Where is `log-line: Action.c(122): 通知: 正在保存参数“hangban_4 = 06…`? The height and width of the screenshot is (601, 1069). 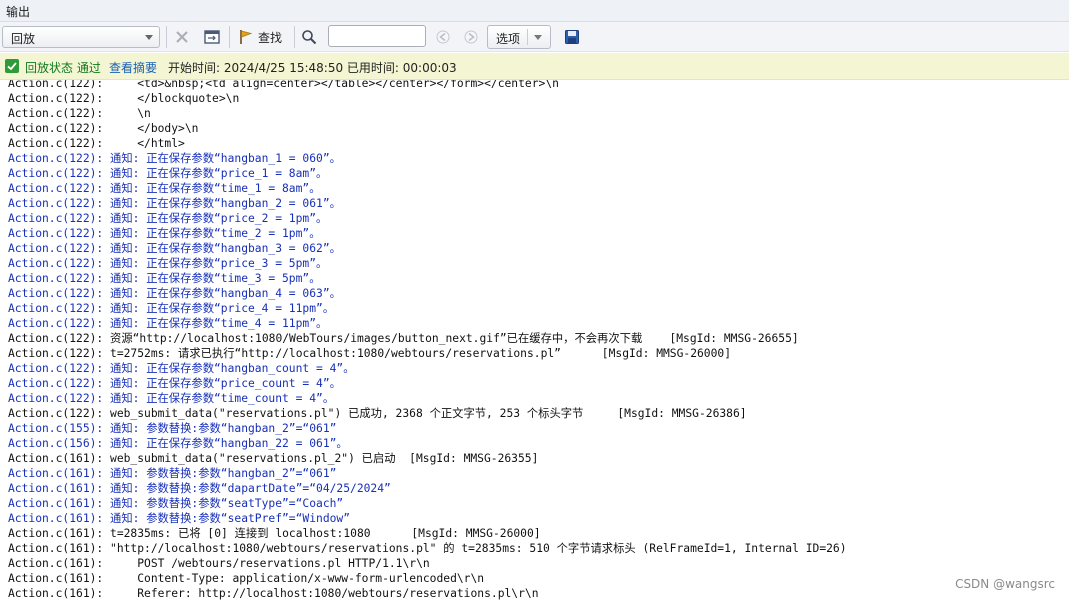
log-line: Action.c(122): 通知: 正在保存参数“hangban_4 = 06… is located at coordinates (174, 293).